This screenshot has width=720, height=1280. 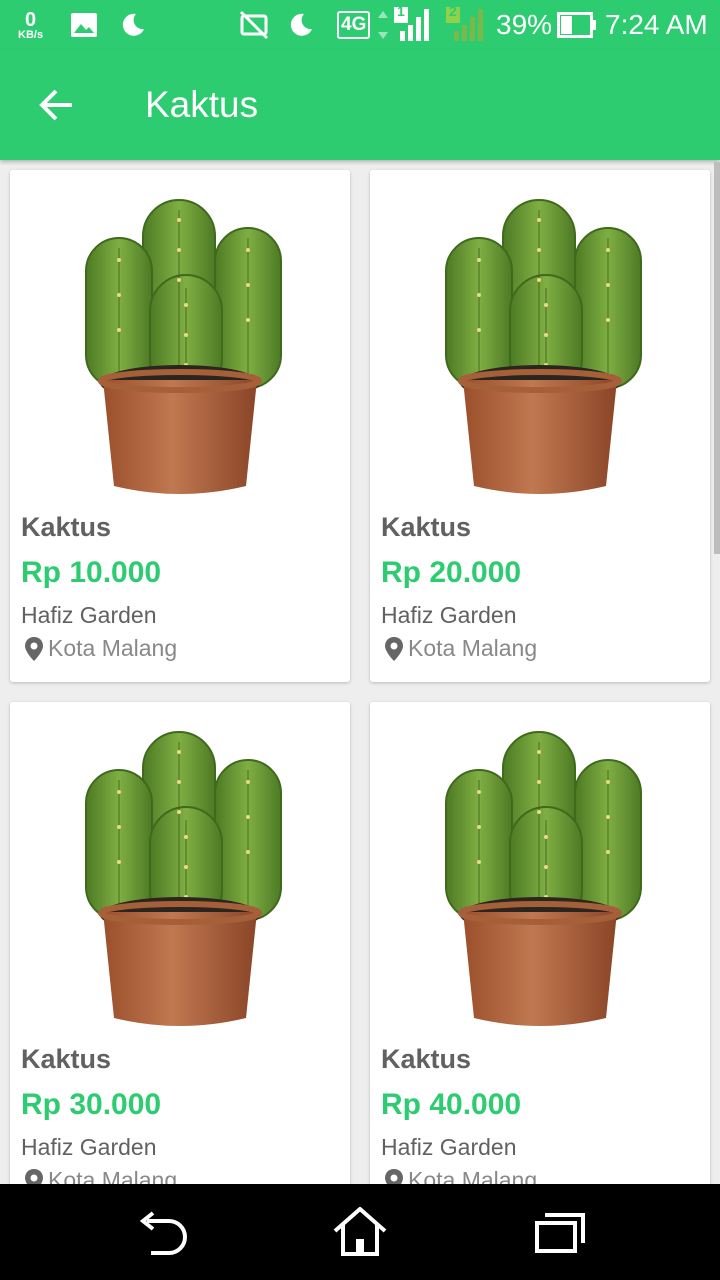 What do you see at coordinates (717, 358) in the screenshot?
I see `scrollbar` at bounding box center [717, 358].